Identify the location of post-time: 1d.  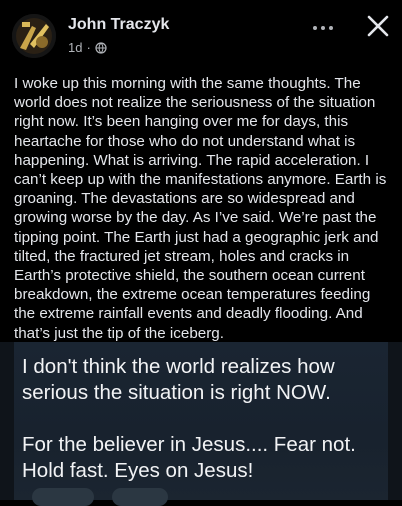
(75, 47).